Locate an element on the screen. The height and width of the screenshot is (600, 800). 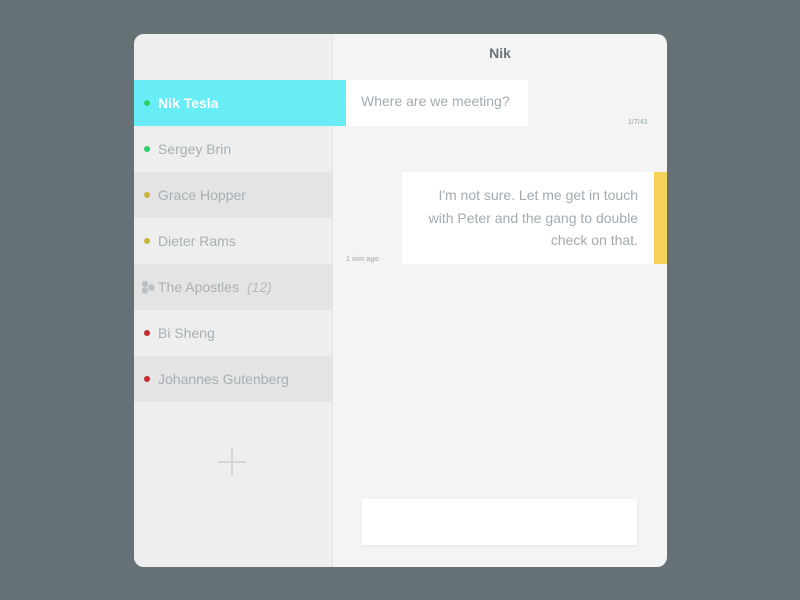
contact-name: Grace Hopper is located at coordinates (202, 195).